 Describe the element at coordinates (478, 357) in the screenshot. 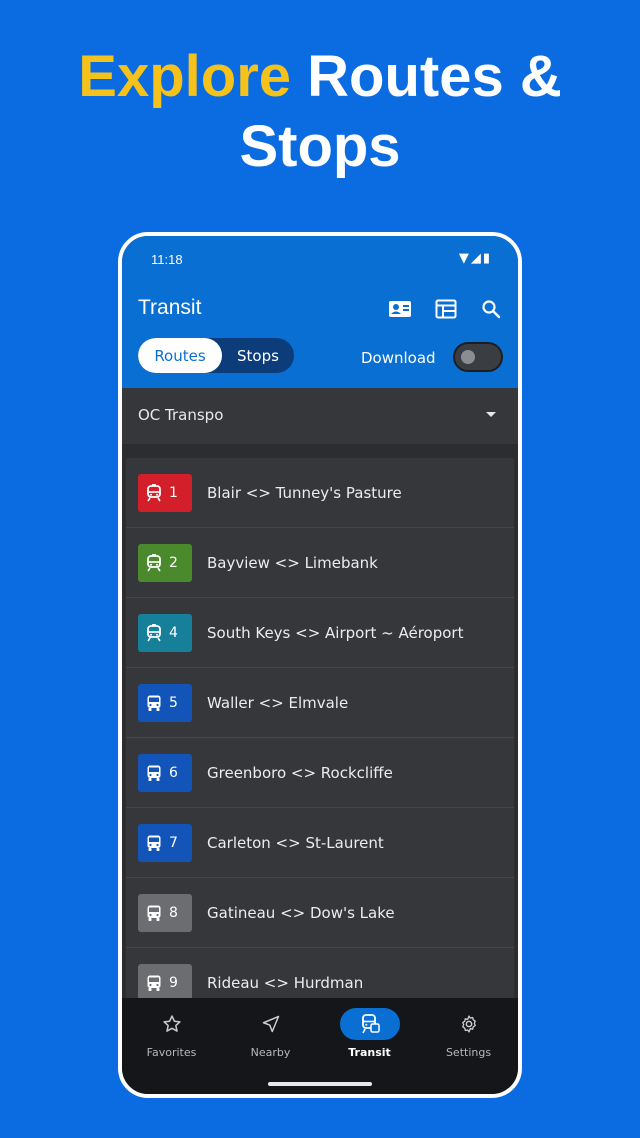

I see `download-switch` at that location.